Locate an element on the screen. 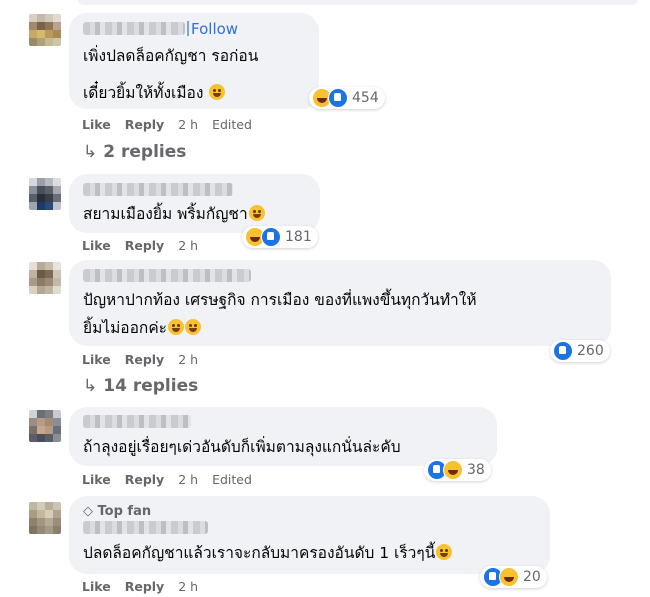 The width and height of the screenshot is (650, 597). reaction-summary: 454 is located at coordinates (347, 98).